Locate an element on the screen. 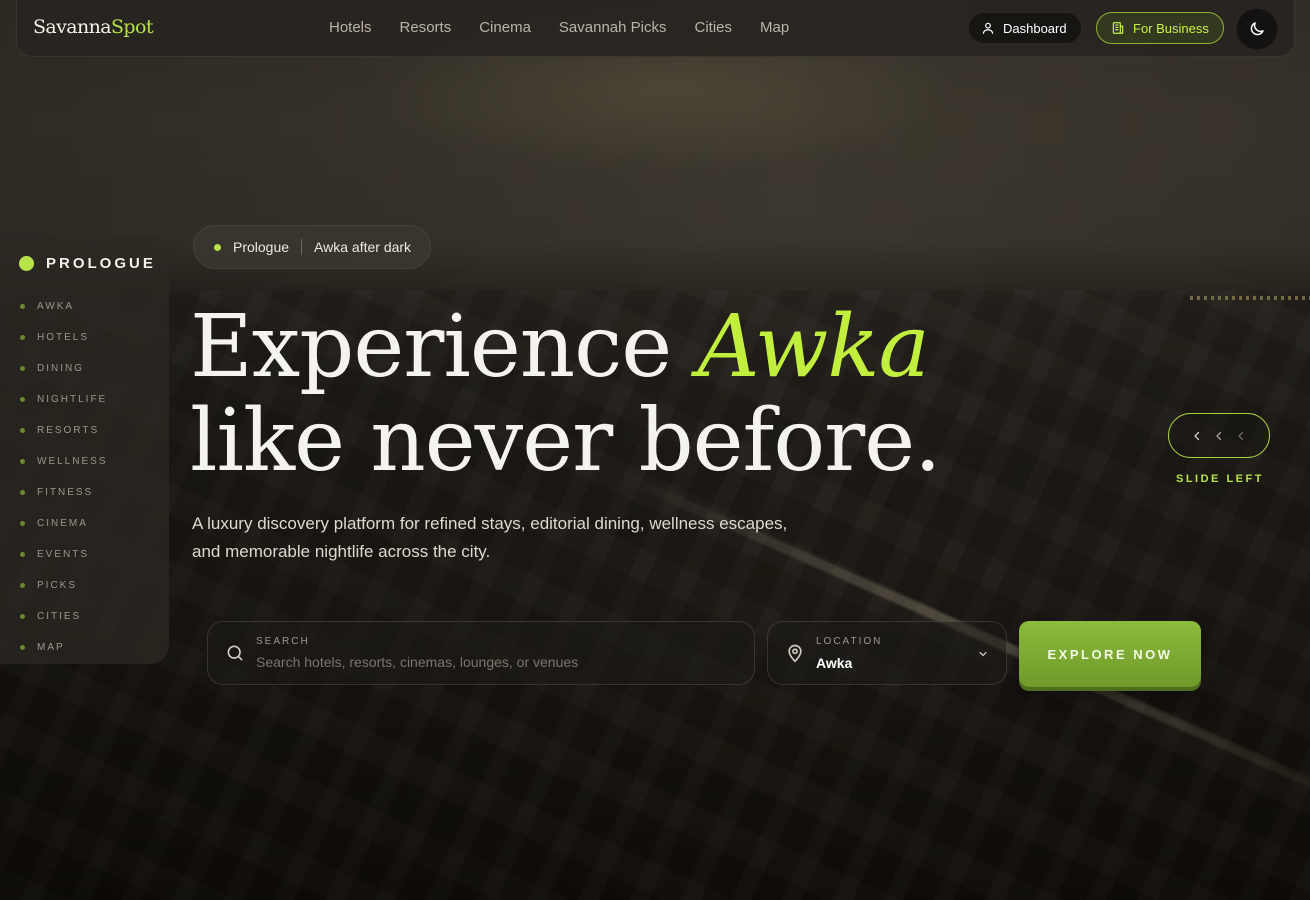 The height and width of the screenshot is (900, 1310). headline-part-b: like never before. is located at coordinates (565, 441).